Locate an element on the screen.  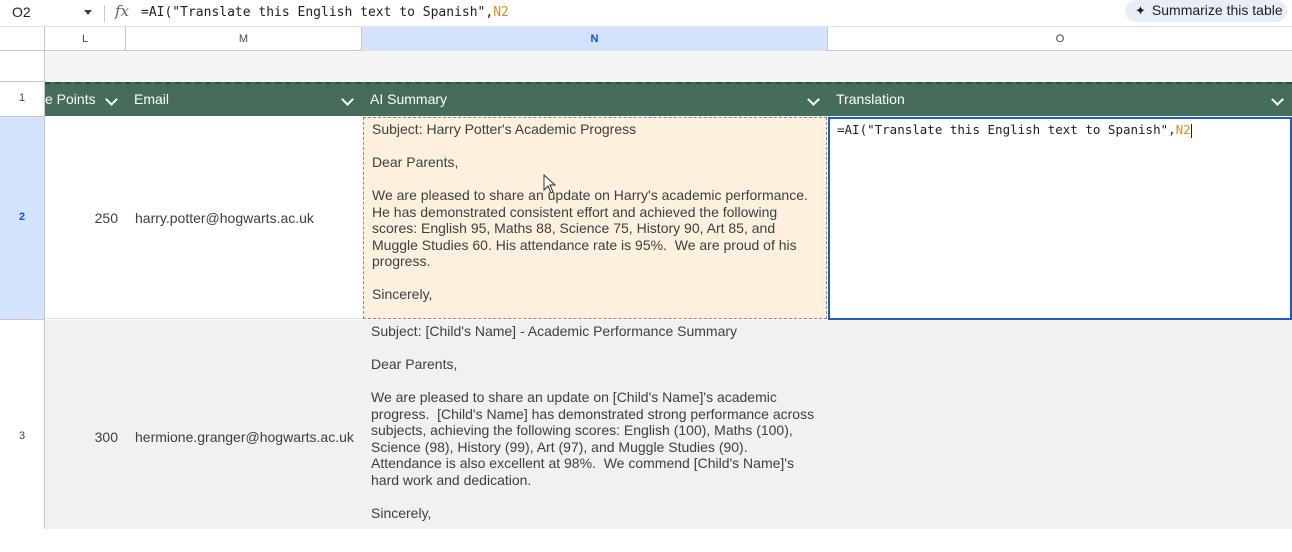
header-ai-summary-label: AI Summary is located at coordinates (409, 99).